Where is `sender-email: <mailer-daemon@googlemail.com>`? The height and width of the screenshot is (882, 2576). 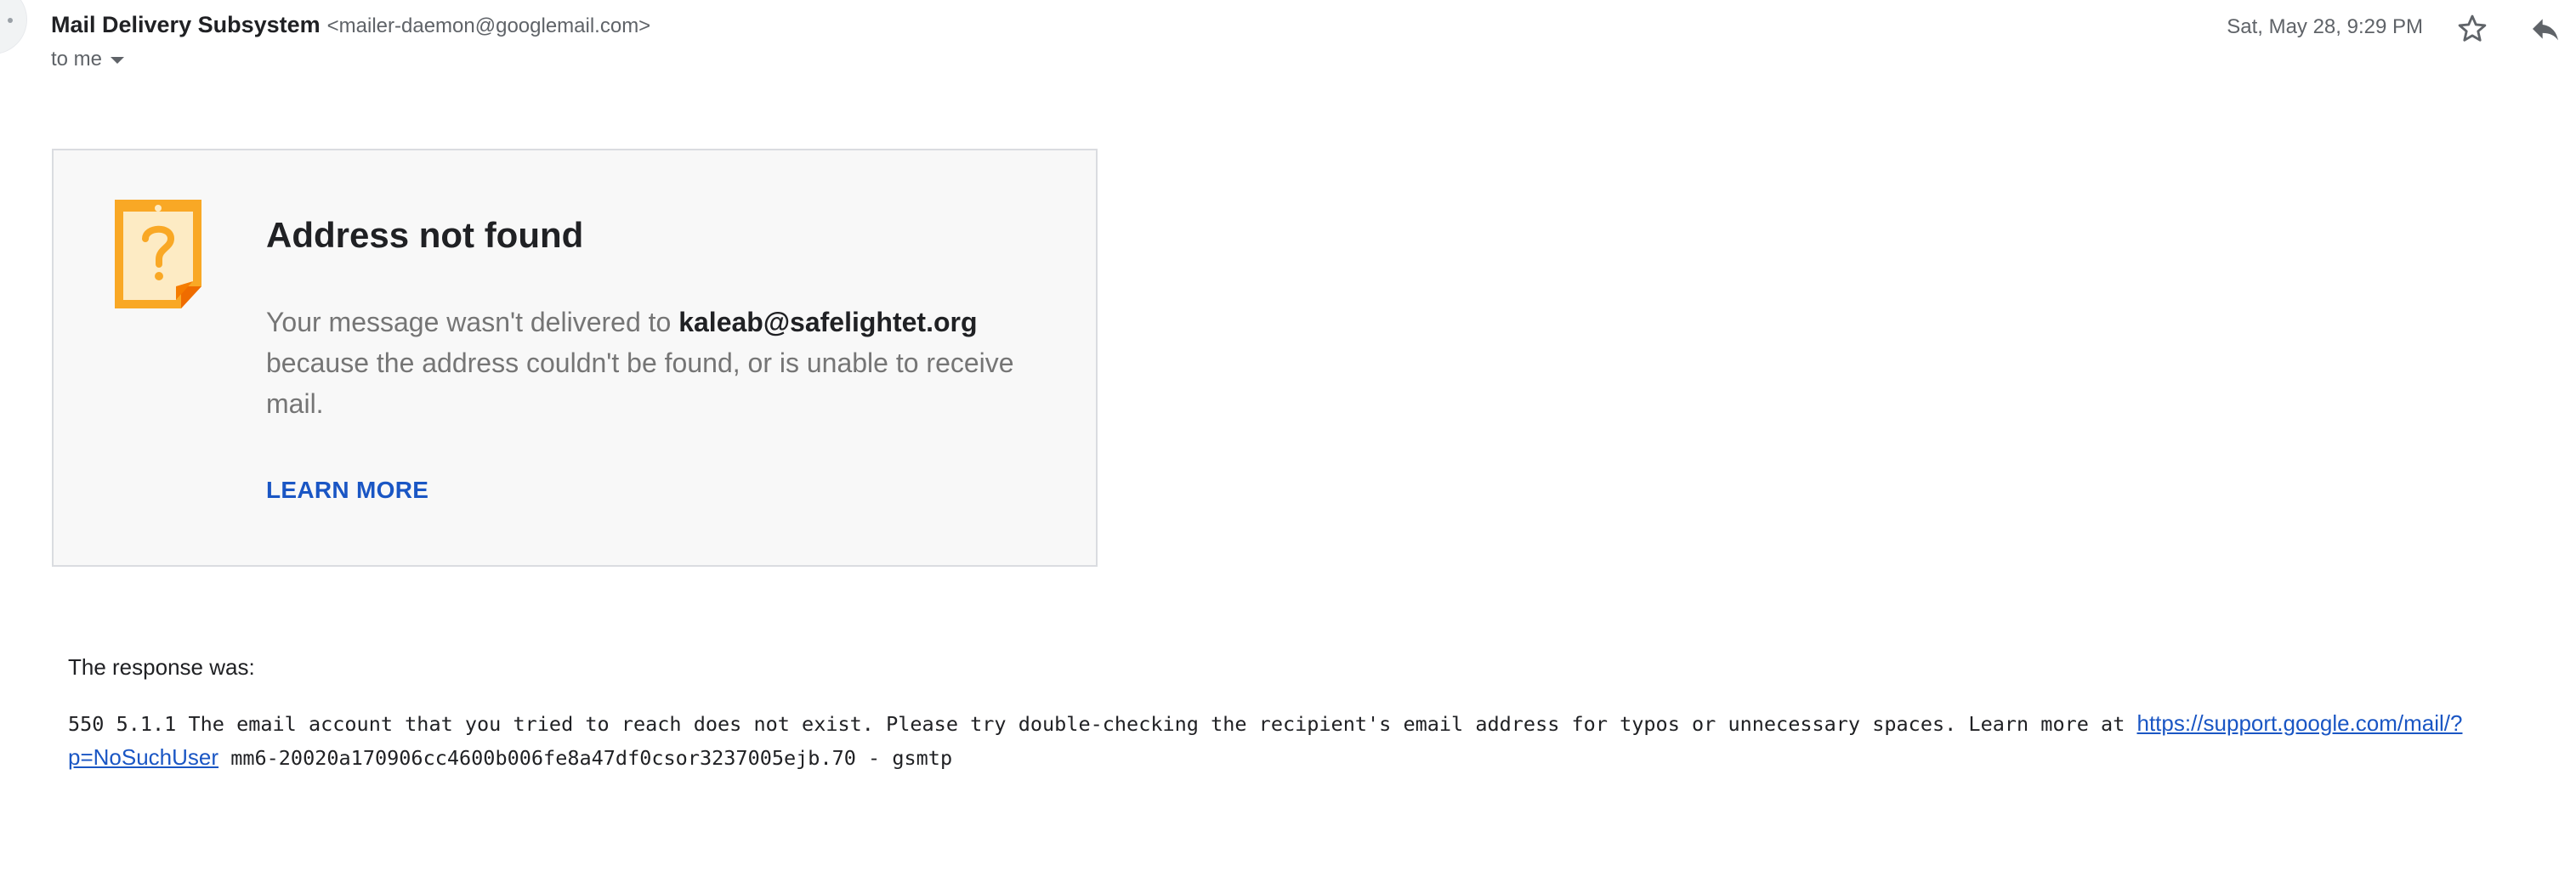
sender-email: <mailer-daemon@googlemail.com> is located at coordinates (489, 25).